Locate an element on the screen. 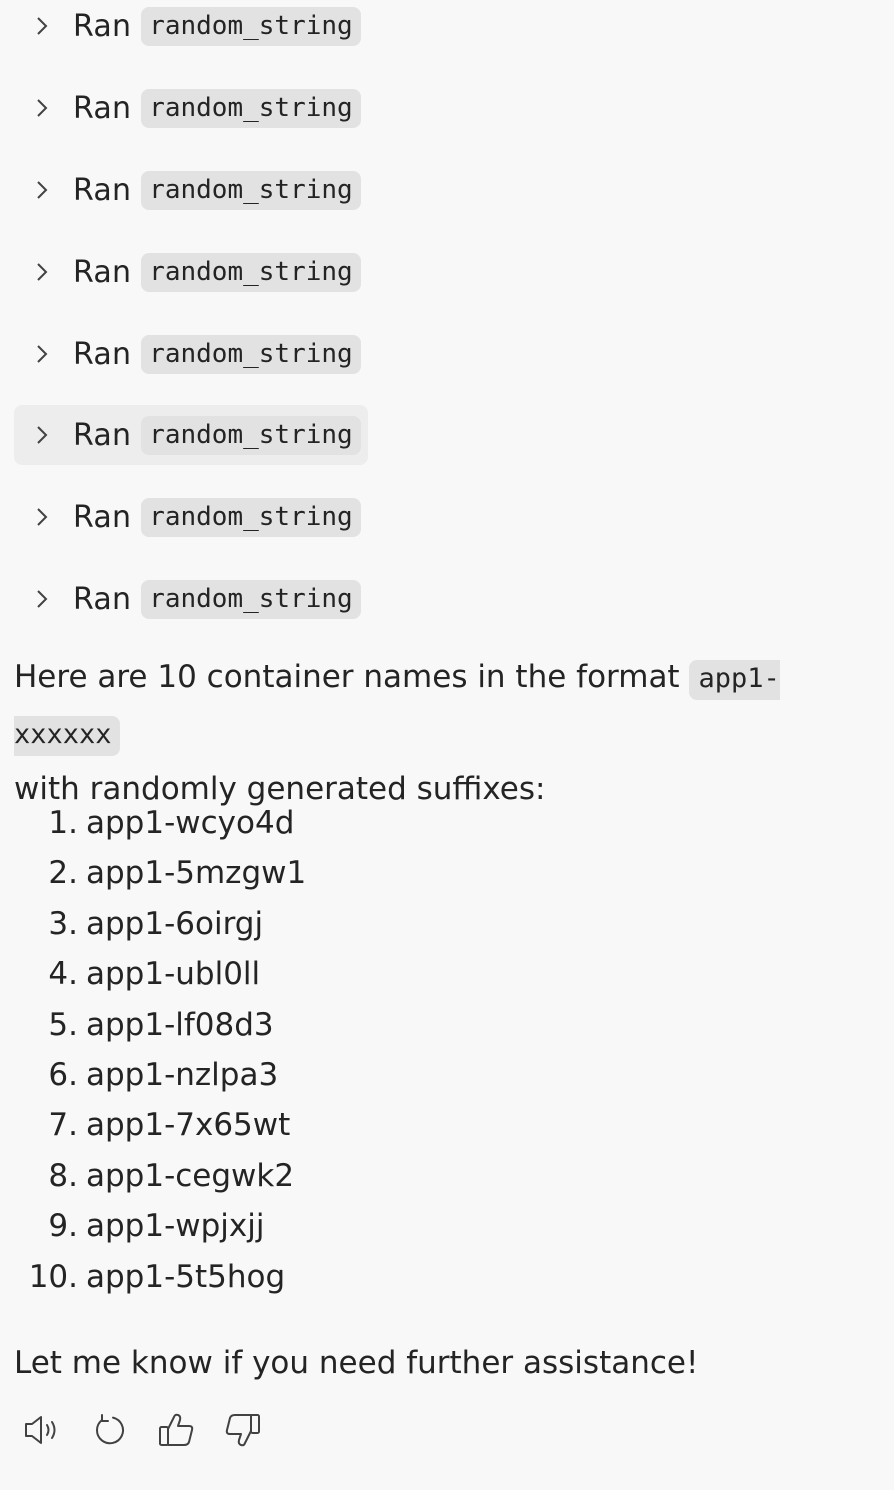 This screenshot has height=1490, width=894. thumbs-down-button is located at coordinates (243, 1432).